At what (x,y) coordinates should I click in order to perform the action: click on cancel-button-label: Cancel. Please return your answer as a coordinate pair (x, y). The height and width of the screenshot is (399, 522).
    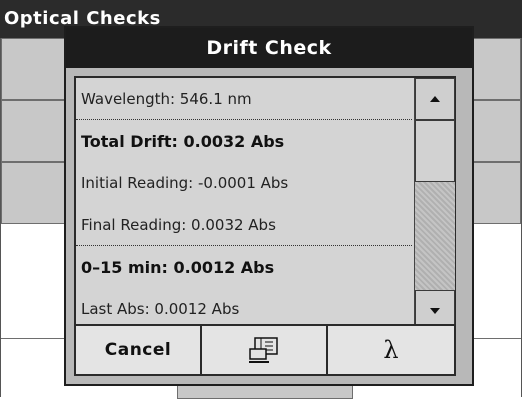
    Looking at the image, I should click on (138, 350).